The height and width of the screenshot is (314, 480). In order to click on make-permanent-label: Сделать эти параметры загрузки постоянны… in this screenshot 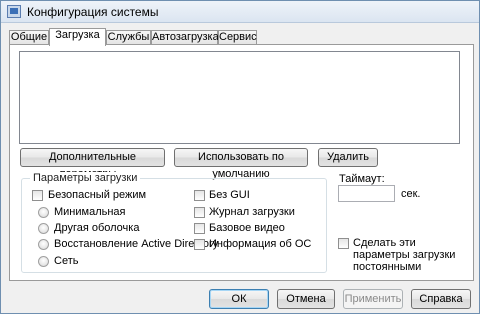, I will do `click(404, 255)`.